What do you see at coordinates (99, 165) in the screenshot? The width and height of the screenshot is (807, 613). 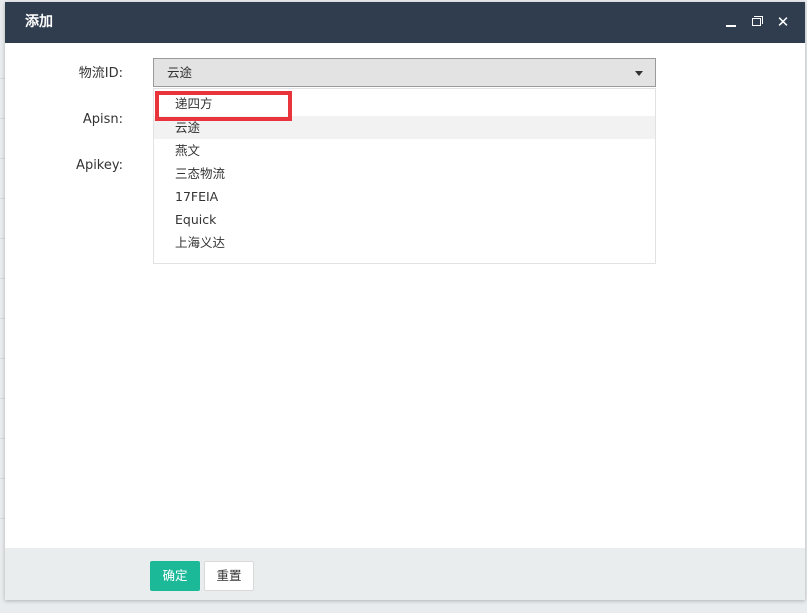 I see `apikey-label: Apikey:` at bounding box center [99, 165].